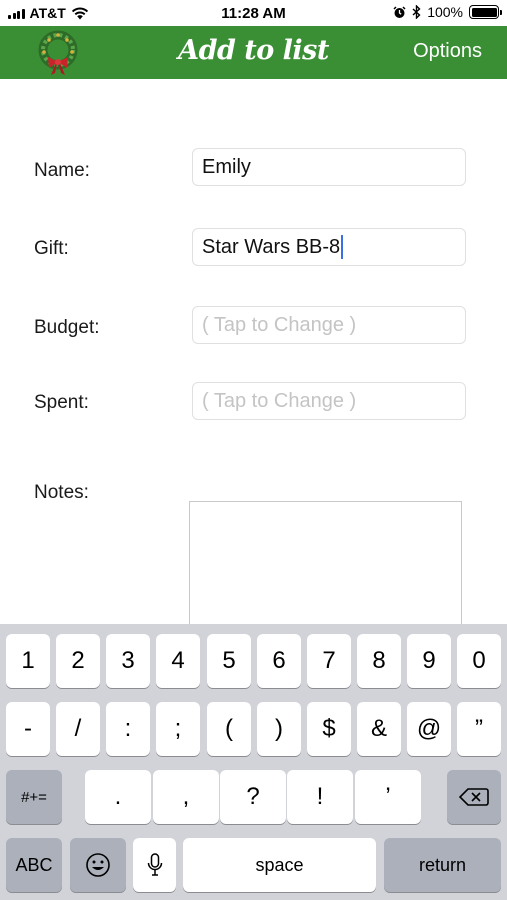  I want to click on key-semicolon: ;, so click(178, 729).